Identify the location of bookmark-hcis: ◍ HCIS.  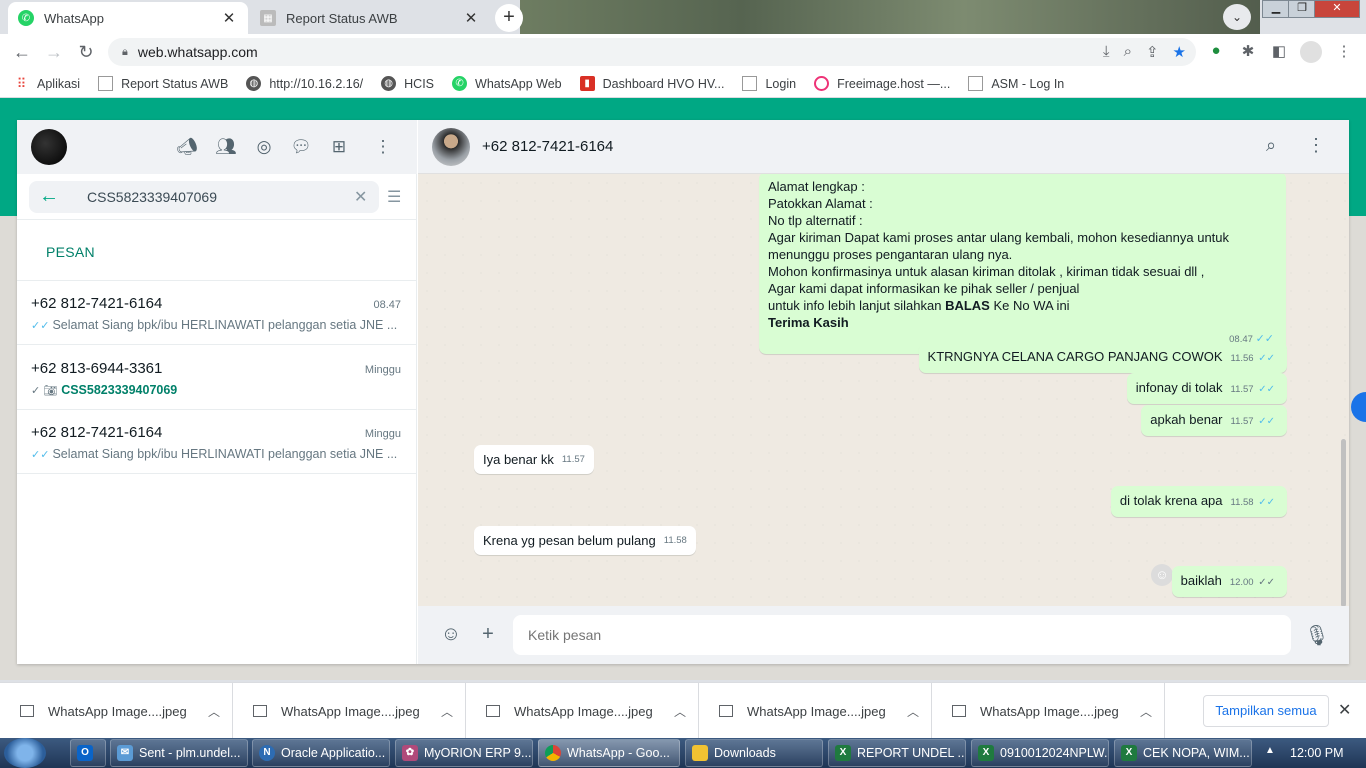
(407, 83).